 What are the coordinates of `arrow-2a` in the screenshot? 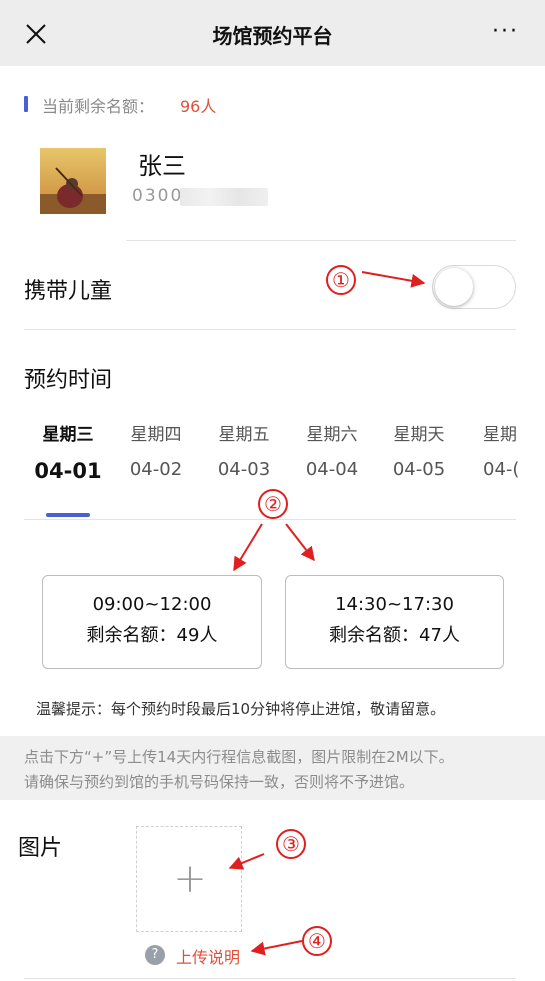 It's located at (248, 547).